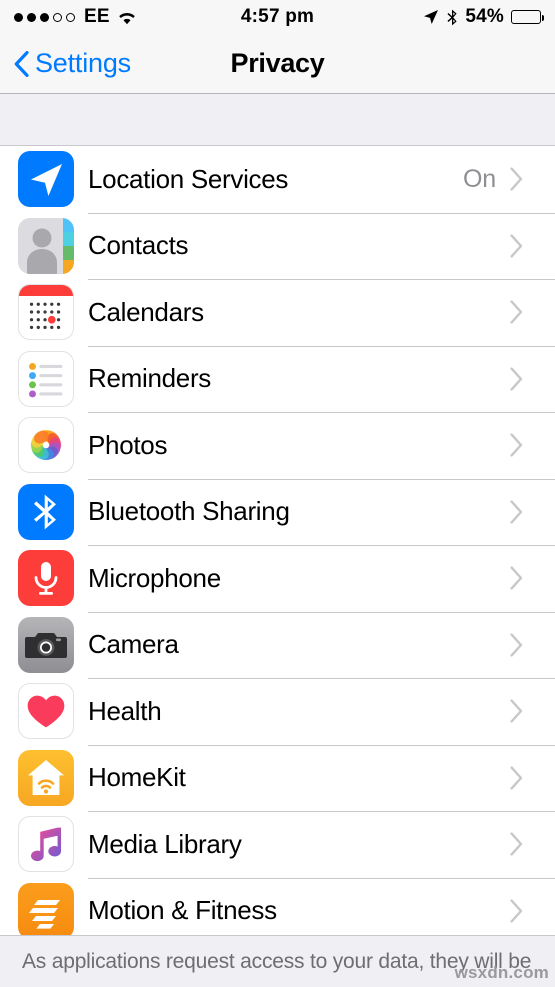  Describe the element at coordinates (277, 578) in the screenshot. I see `privacy-row-microphone: Microphone` at that location.